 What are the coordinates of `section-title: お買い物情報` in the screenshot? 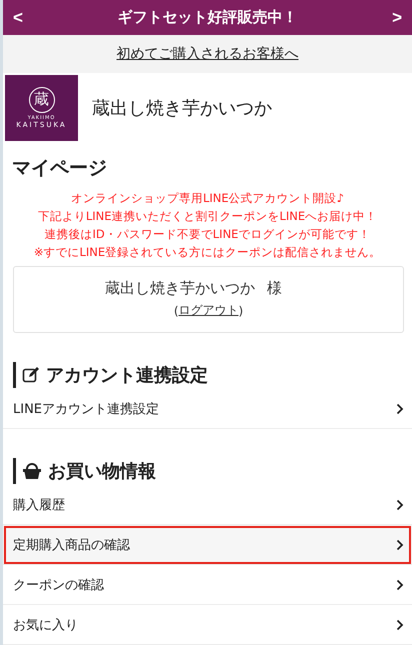 It's located at (102, 471).